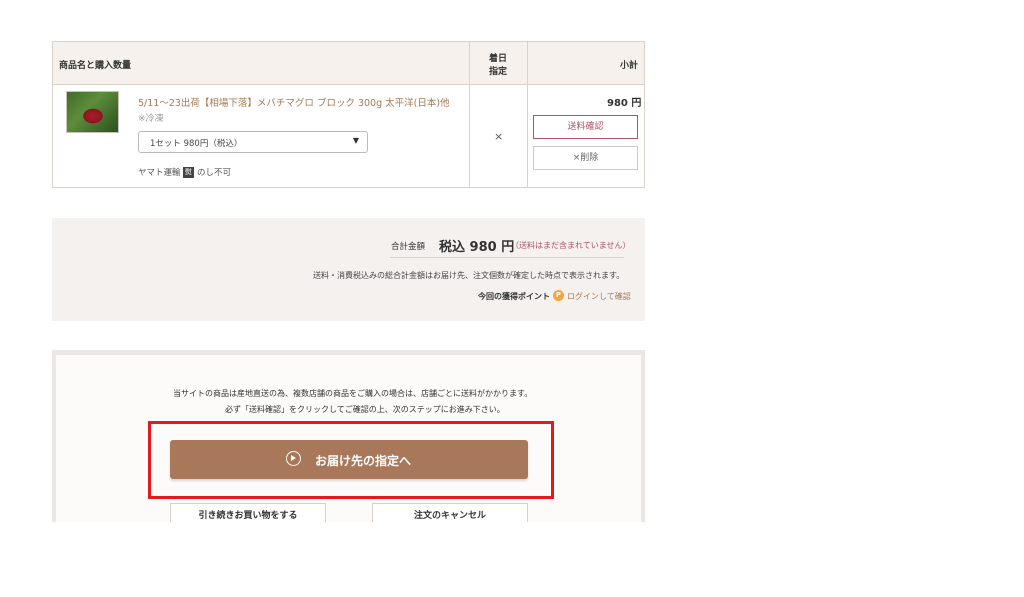 The width and height of the screenshot is (1024, 597). Describe the element at coordinates (214, 173) in the screenshot. I see `noshi-status: のし不可` at that location.